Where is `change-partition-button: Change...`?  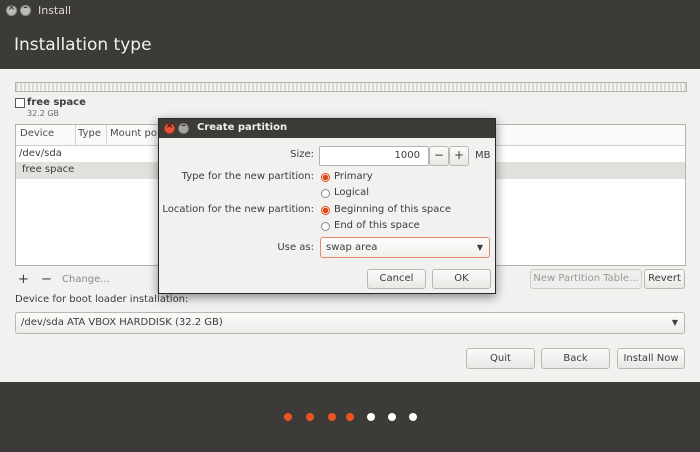
change-partition-button: Change... is located at coordinates (86, 279).